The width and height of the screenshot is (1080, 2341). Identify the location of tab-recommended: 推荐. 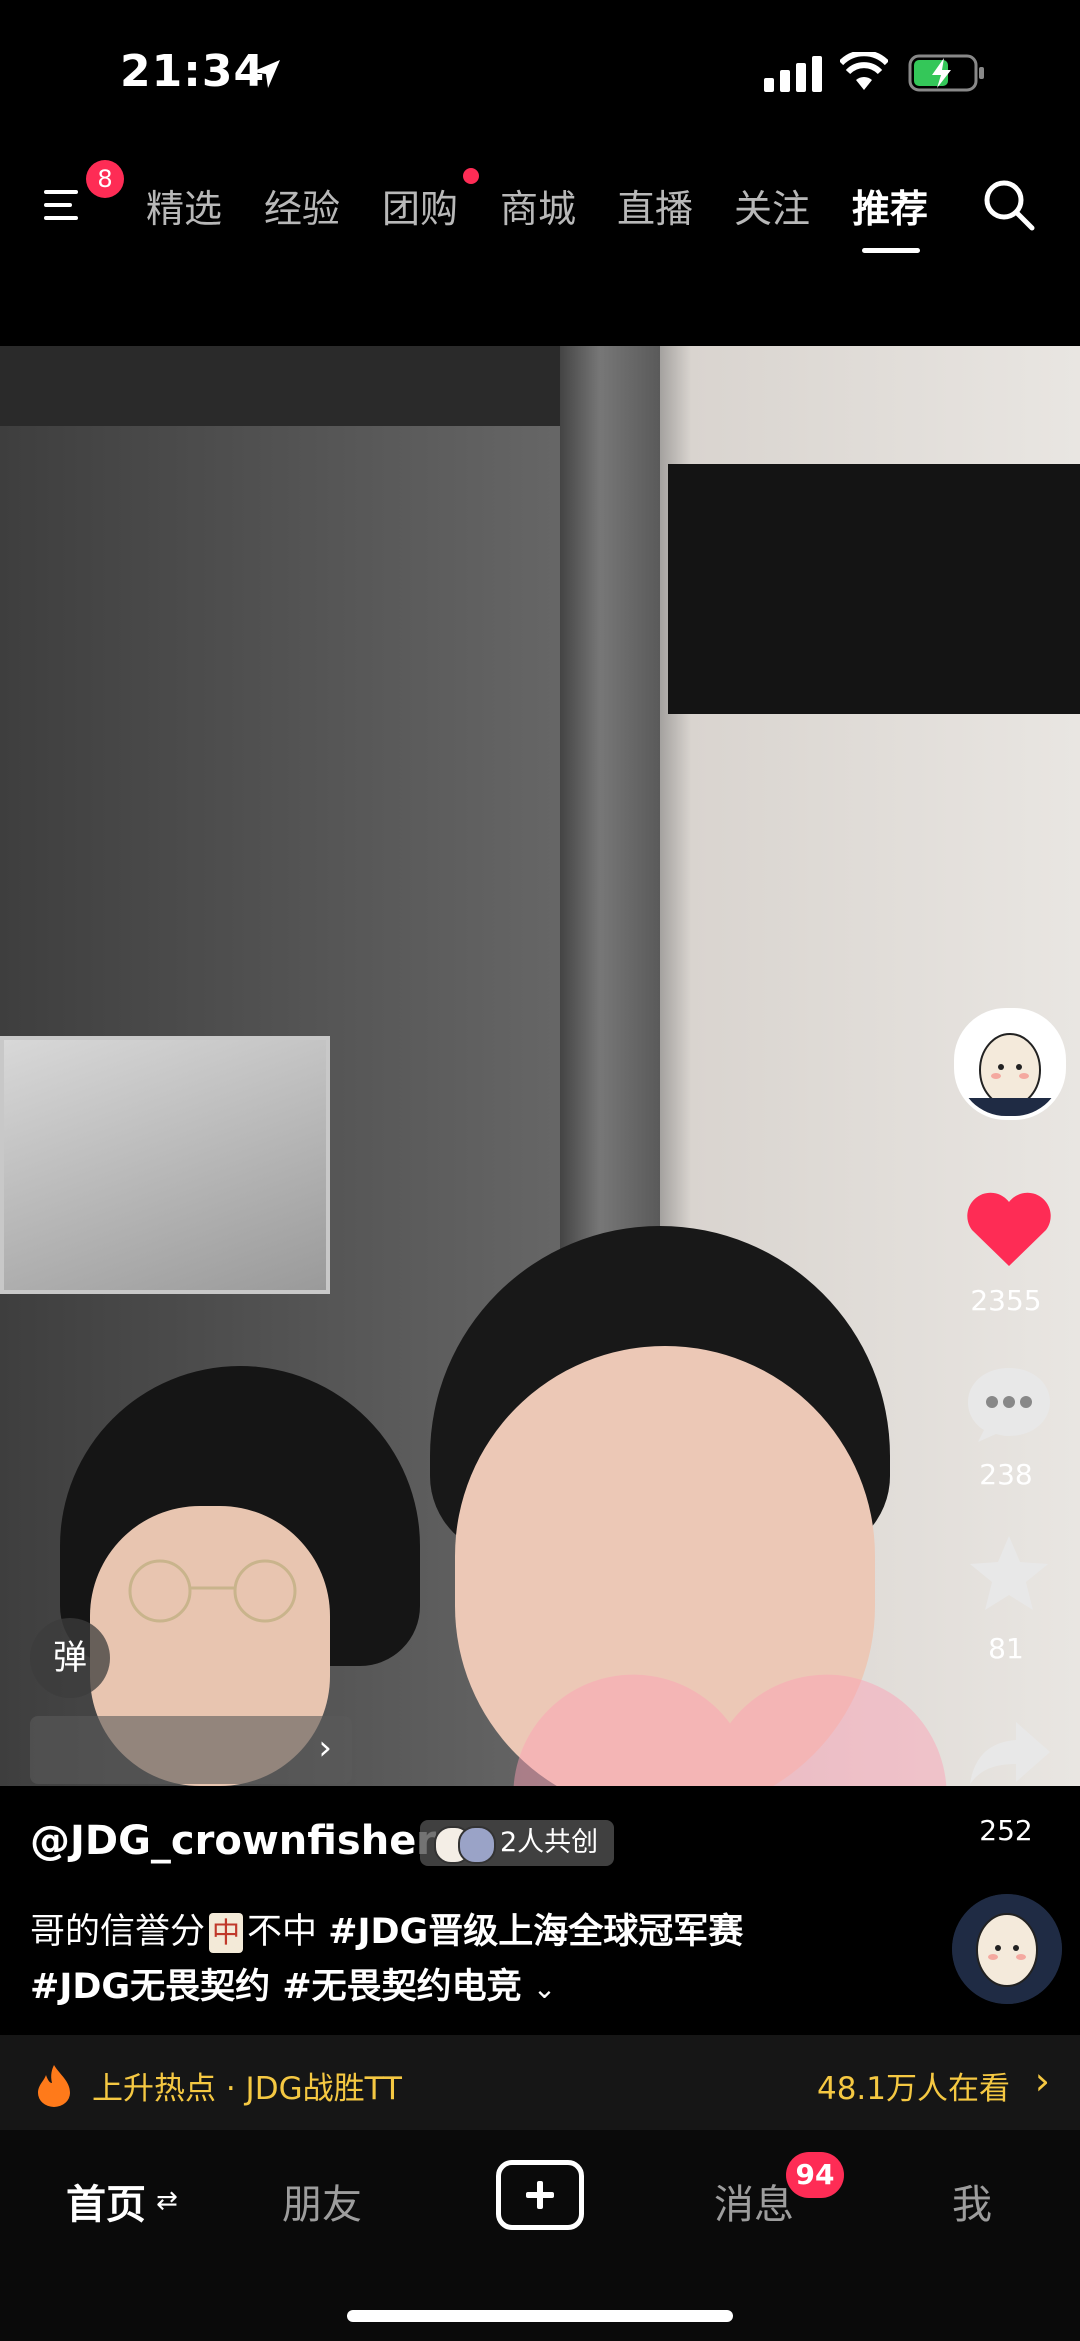
(890, 205).